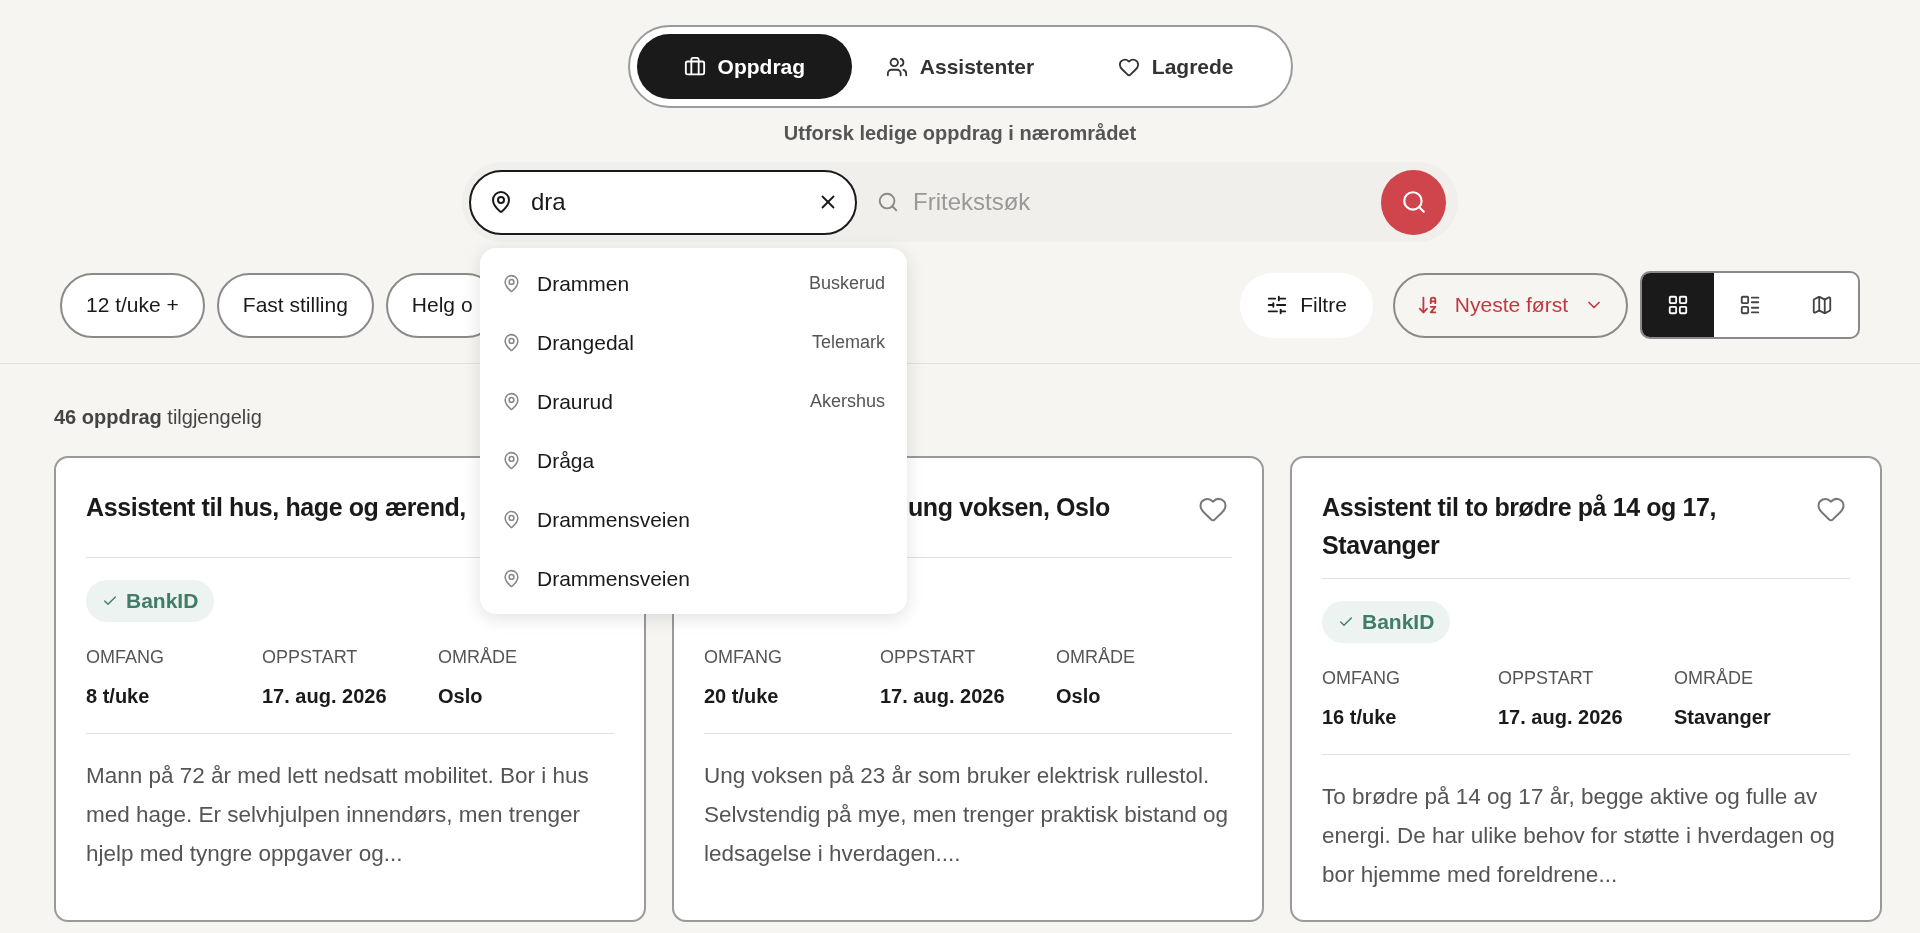  What do you see at coordinates (1360, 717) in the screenshot?
I see `field-value: 16 t/uke` at bounding box center [1360, 717].